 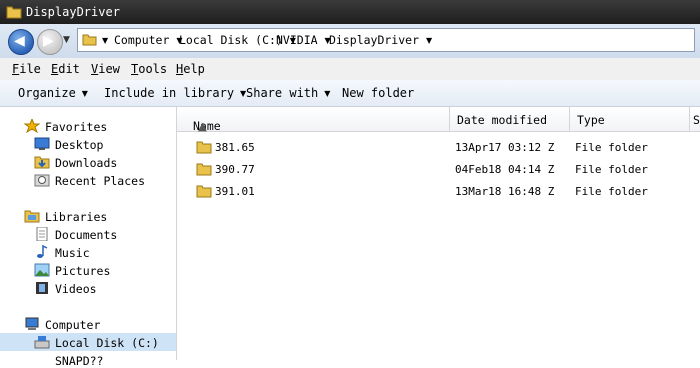 What do you see at coordinates (505, 191) in the screenshot?
I see `file-date: 13Mar18 16:48 Z` at bounding box center [505, 191].